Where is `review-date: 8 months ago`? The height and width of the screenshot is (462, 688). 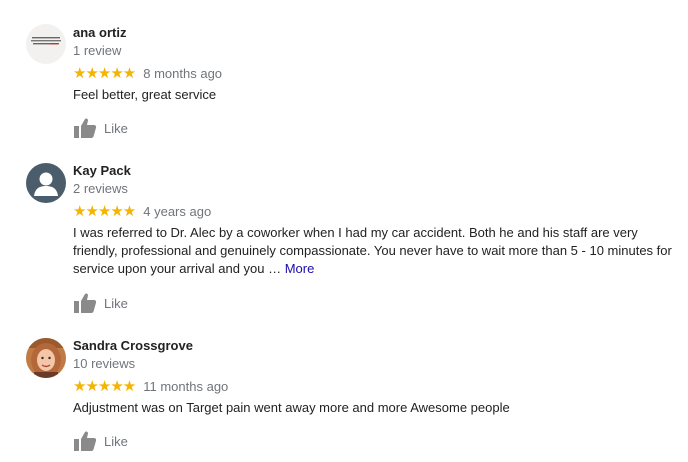
review-date: 8 months ago is located at coordinates (183, 73).